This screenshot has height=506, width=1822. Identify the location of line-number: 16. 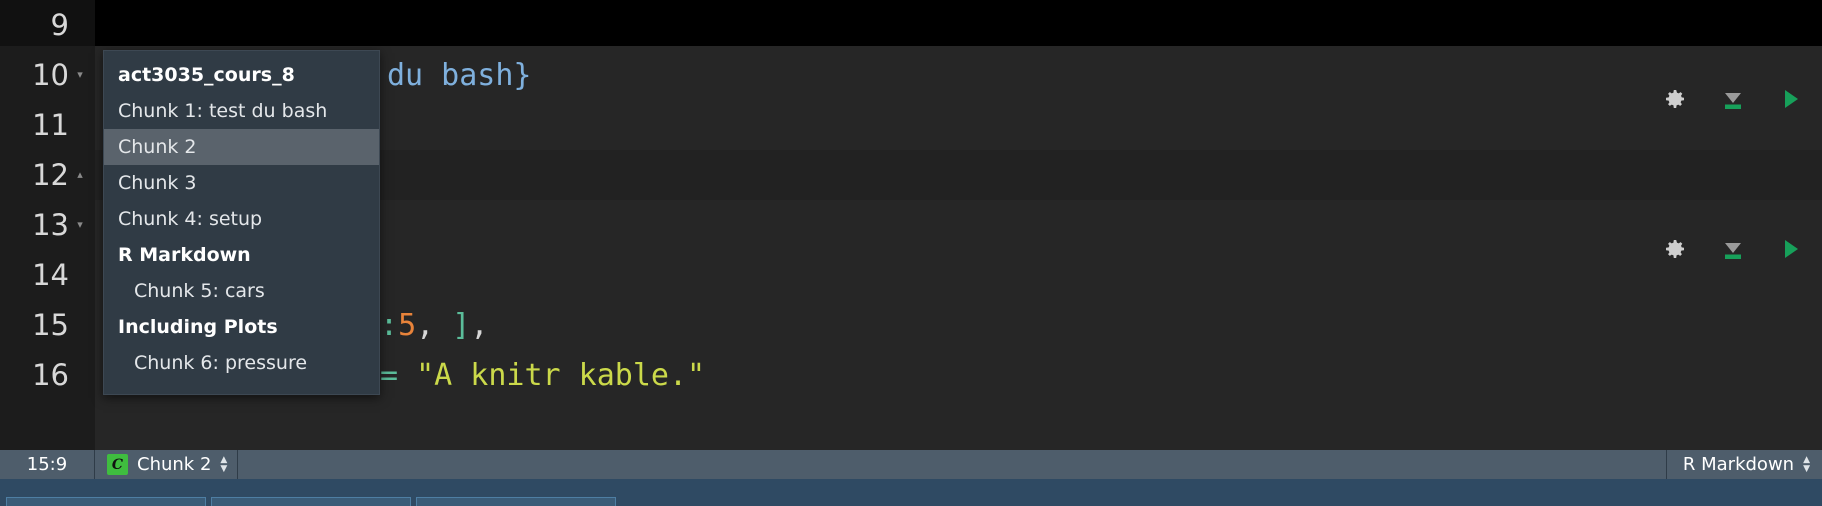
(50, 374).